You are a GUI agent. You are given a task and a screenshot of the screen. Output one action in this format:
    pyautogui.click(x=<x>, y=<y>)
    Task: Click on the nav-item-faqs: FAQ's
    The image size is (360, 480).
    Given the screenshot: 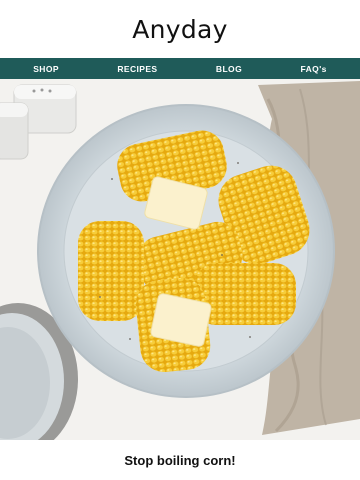 What is the action you would take?
    pyautogui.click(x=314, y=69)
    